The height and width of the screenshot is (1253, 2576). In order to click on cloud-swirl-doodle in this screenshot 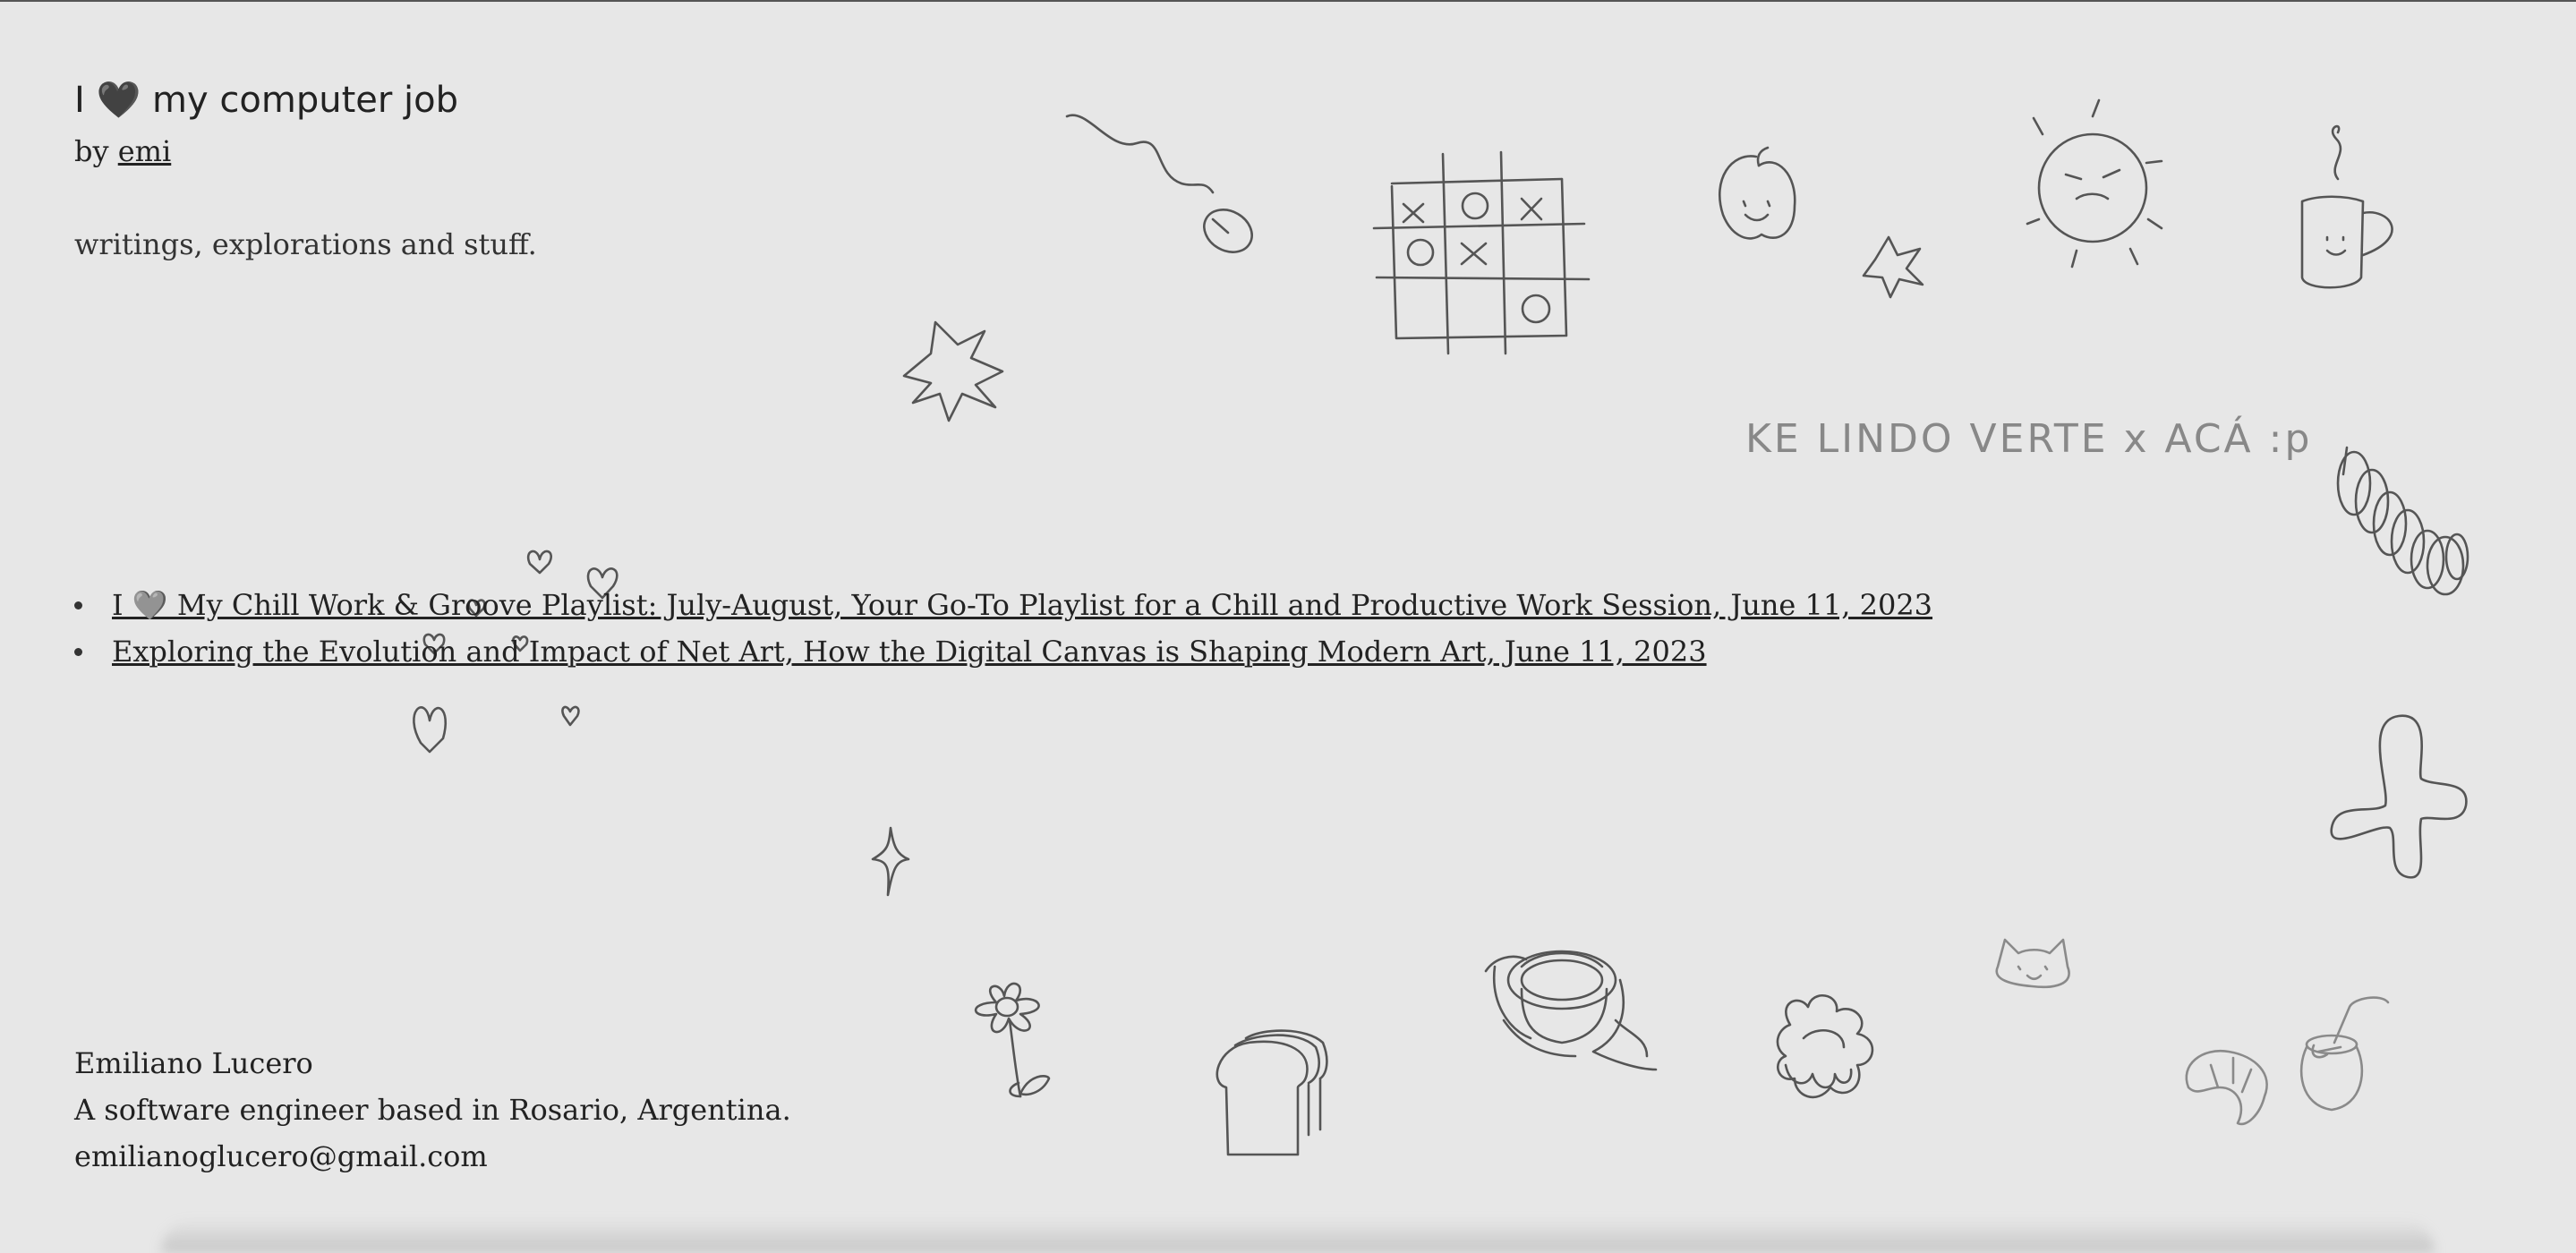, I will do `click(1825, 1046)`.